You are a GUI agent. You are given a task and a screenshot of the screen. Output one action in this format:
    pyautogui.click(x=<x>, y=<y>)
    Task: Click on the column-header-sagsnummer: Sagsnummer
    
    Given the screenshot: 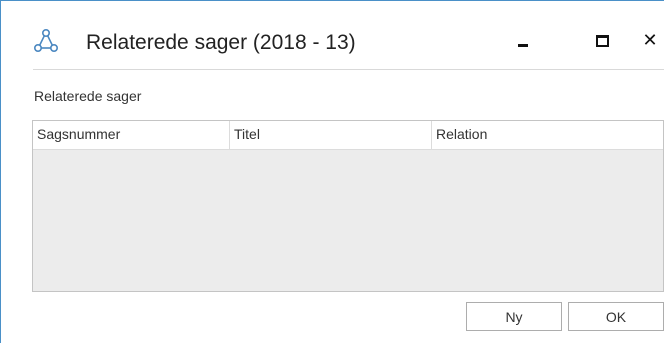 What is the action you would take?
    pyautogui.click(x=131, y=135)
    